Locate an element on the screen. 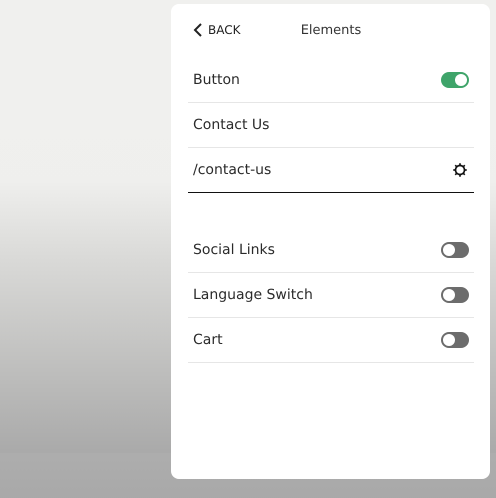 Image resolution: width=496 pixels, height=498 pixels. row-label: Cart is located at coordinates (208, 340).